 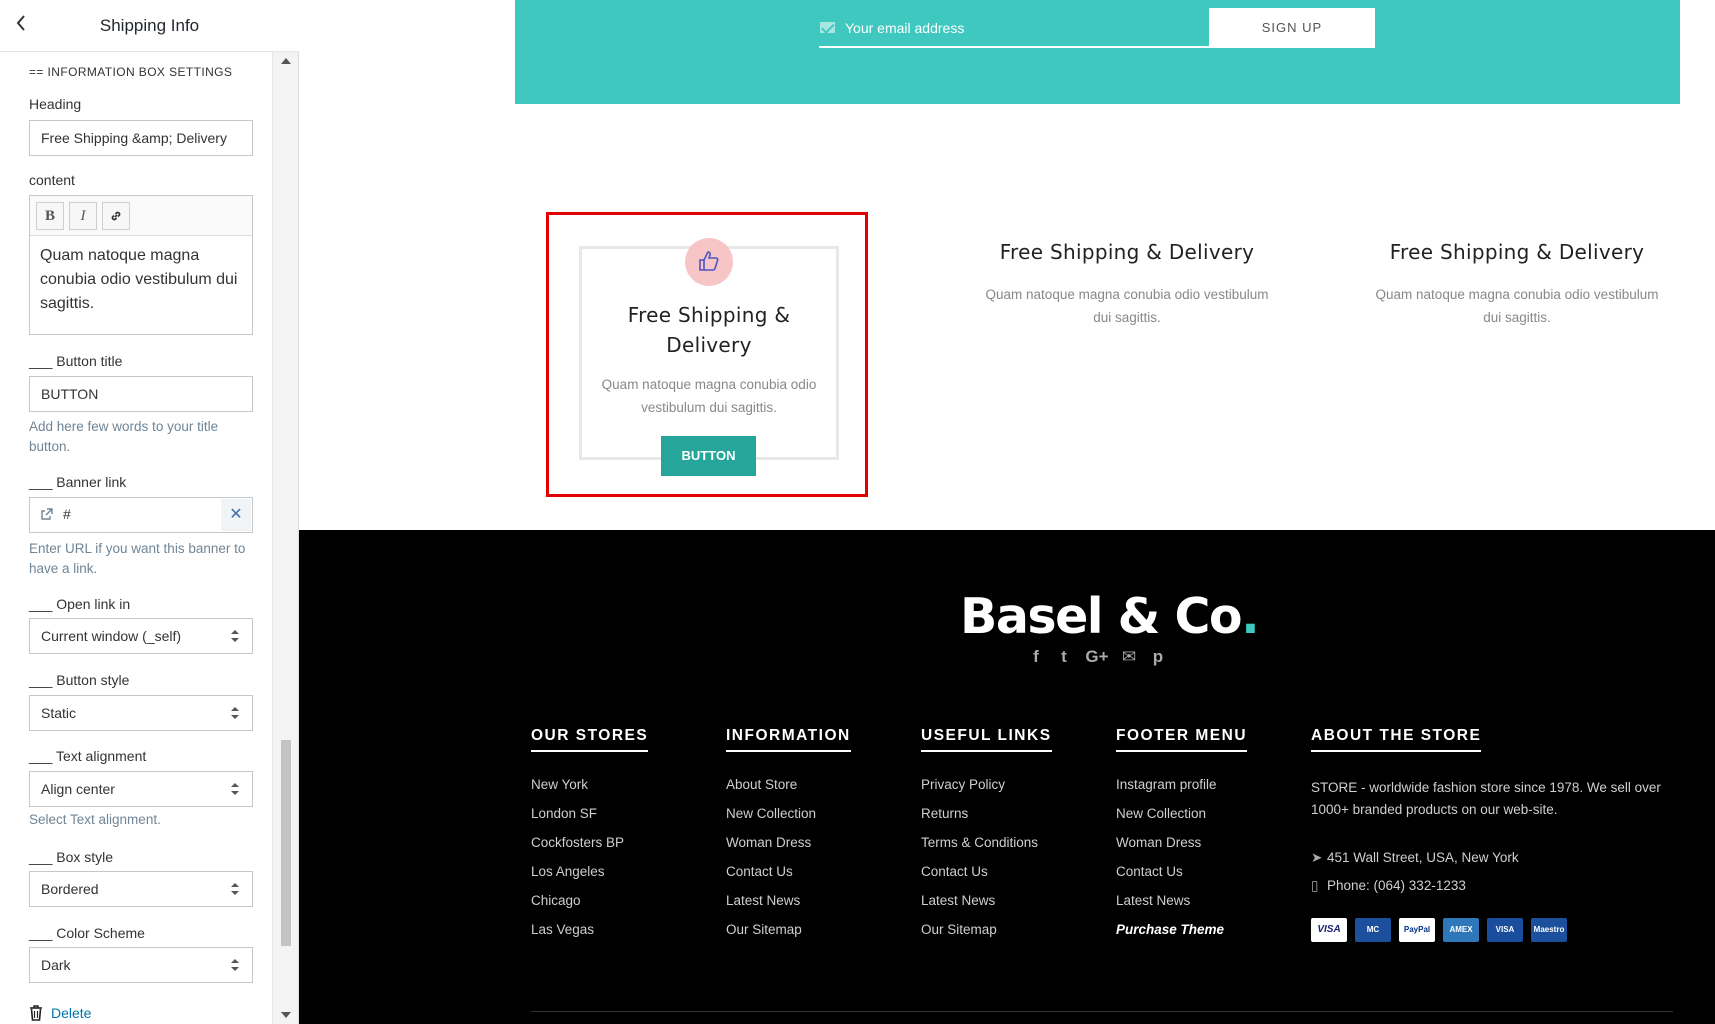 What do you see at coordinates (76, 361) in the screenshot?
I see `button-title-label: ___ Button title` at bounding box center [76, 361].